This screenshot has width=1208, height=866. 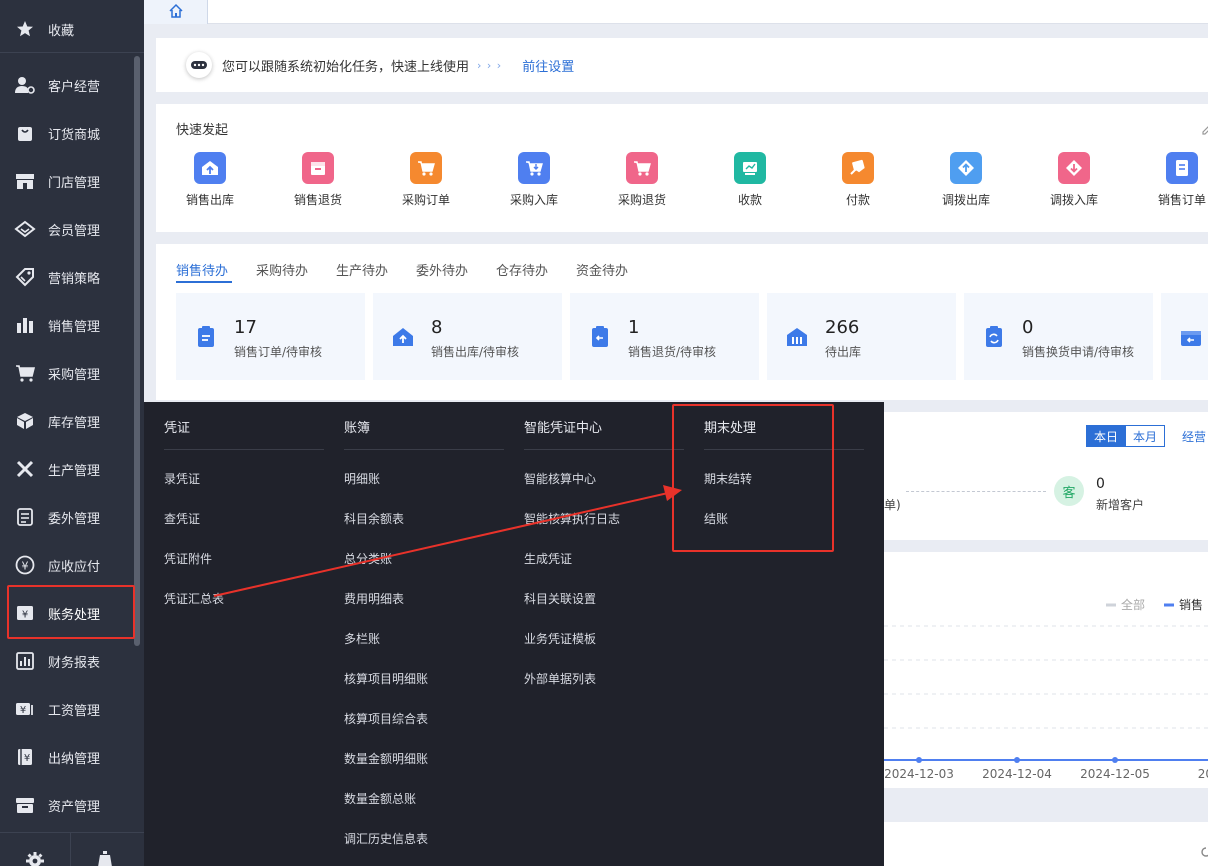 What do you see at coordinates (560, 638) in the screenshot?
I see `menu-item-voucher-template: 业务凭证模板` at bounding box center [560, 638].